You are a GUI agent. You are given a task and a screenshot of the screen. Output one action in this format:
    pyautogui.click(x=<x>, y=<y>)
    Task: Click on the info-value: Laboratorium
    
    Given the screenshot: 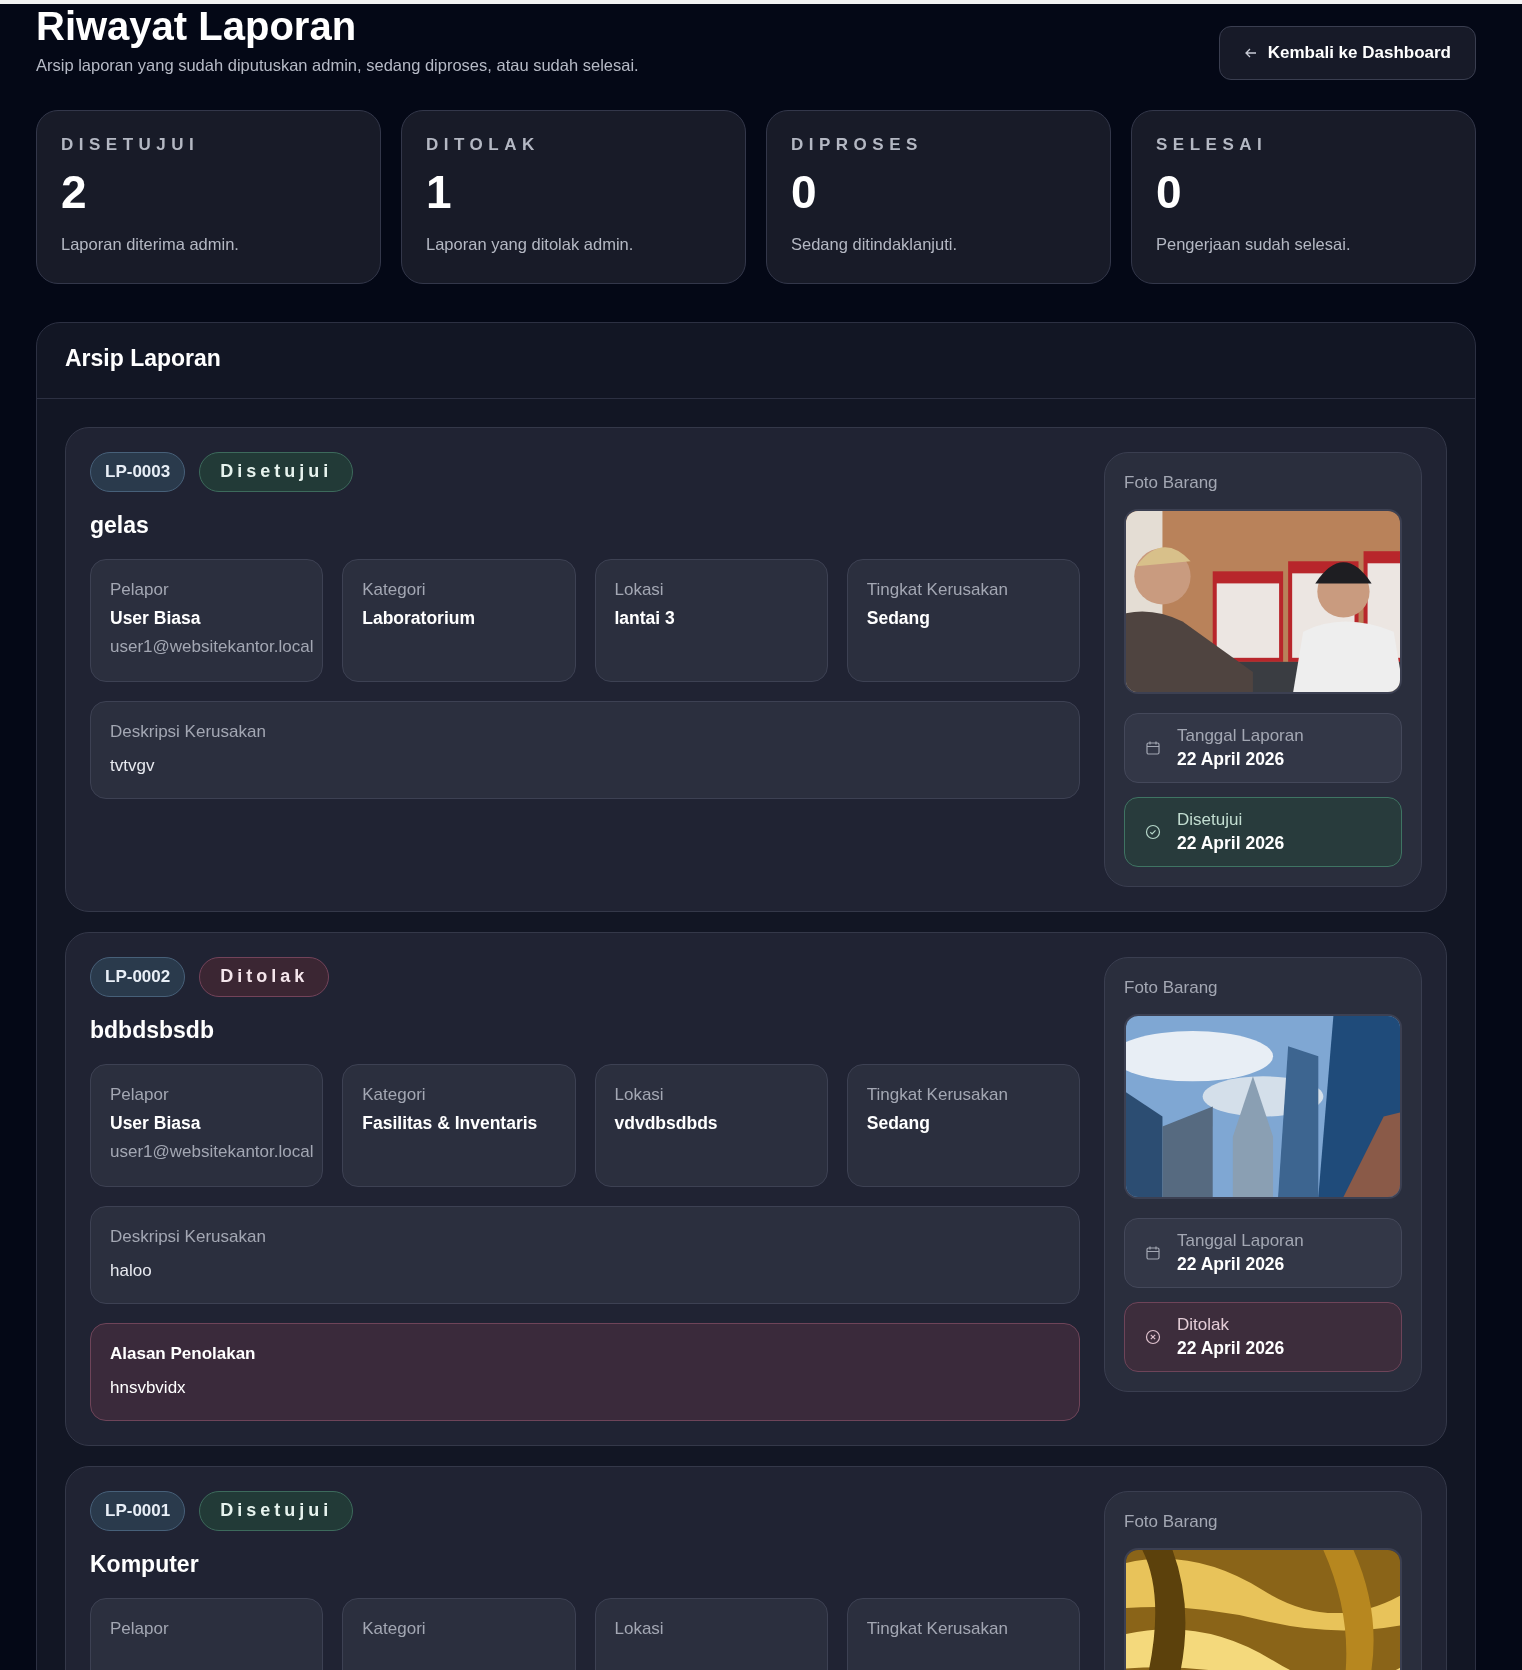 What is the action you would take?
    pyautogui.click(x=419, y=618)
    